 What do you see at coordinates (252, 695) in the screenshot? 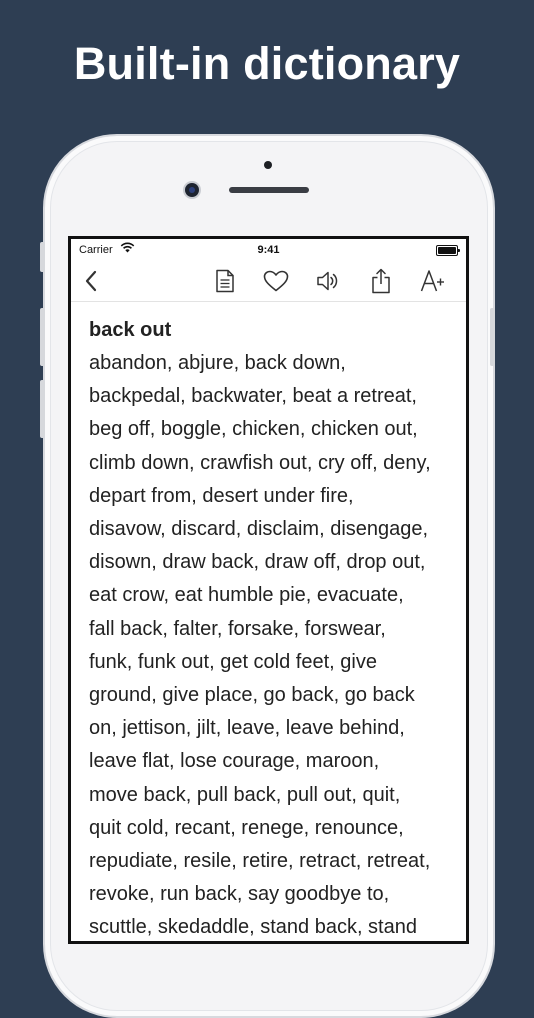
I see `synonym-line: ground, give place, go back, go back` at bounding box center [252, 695].